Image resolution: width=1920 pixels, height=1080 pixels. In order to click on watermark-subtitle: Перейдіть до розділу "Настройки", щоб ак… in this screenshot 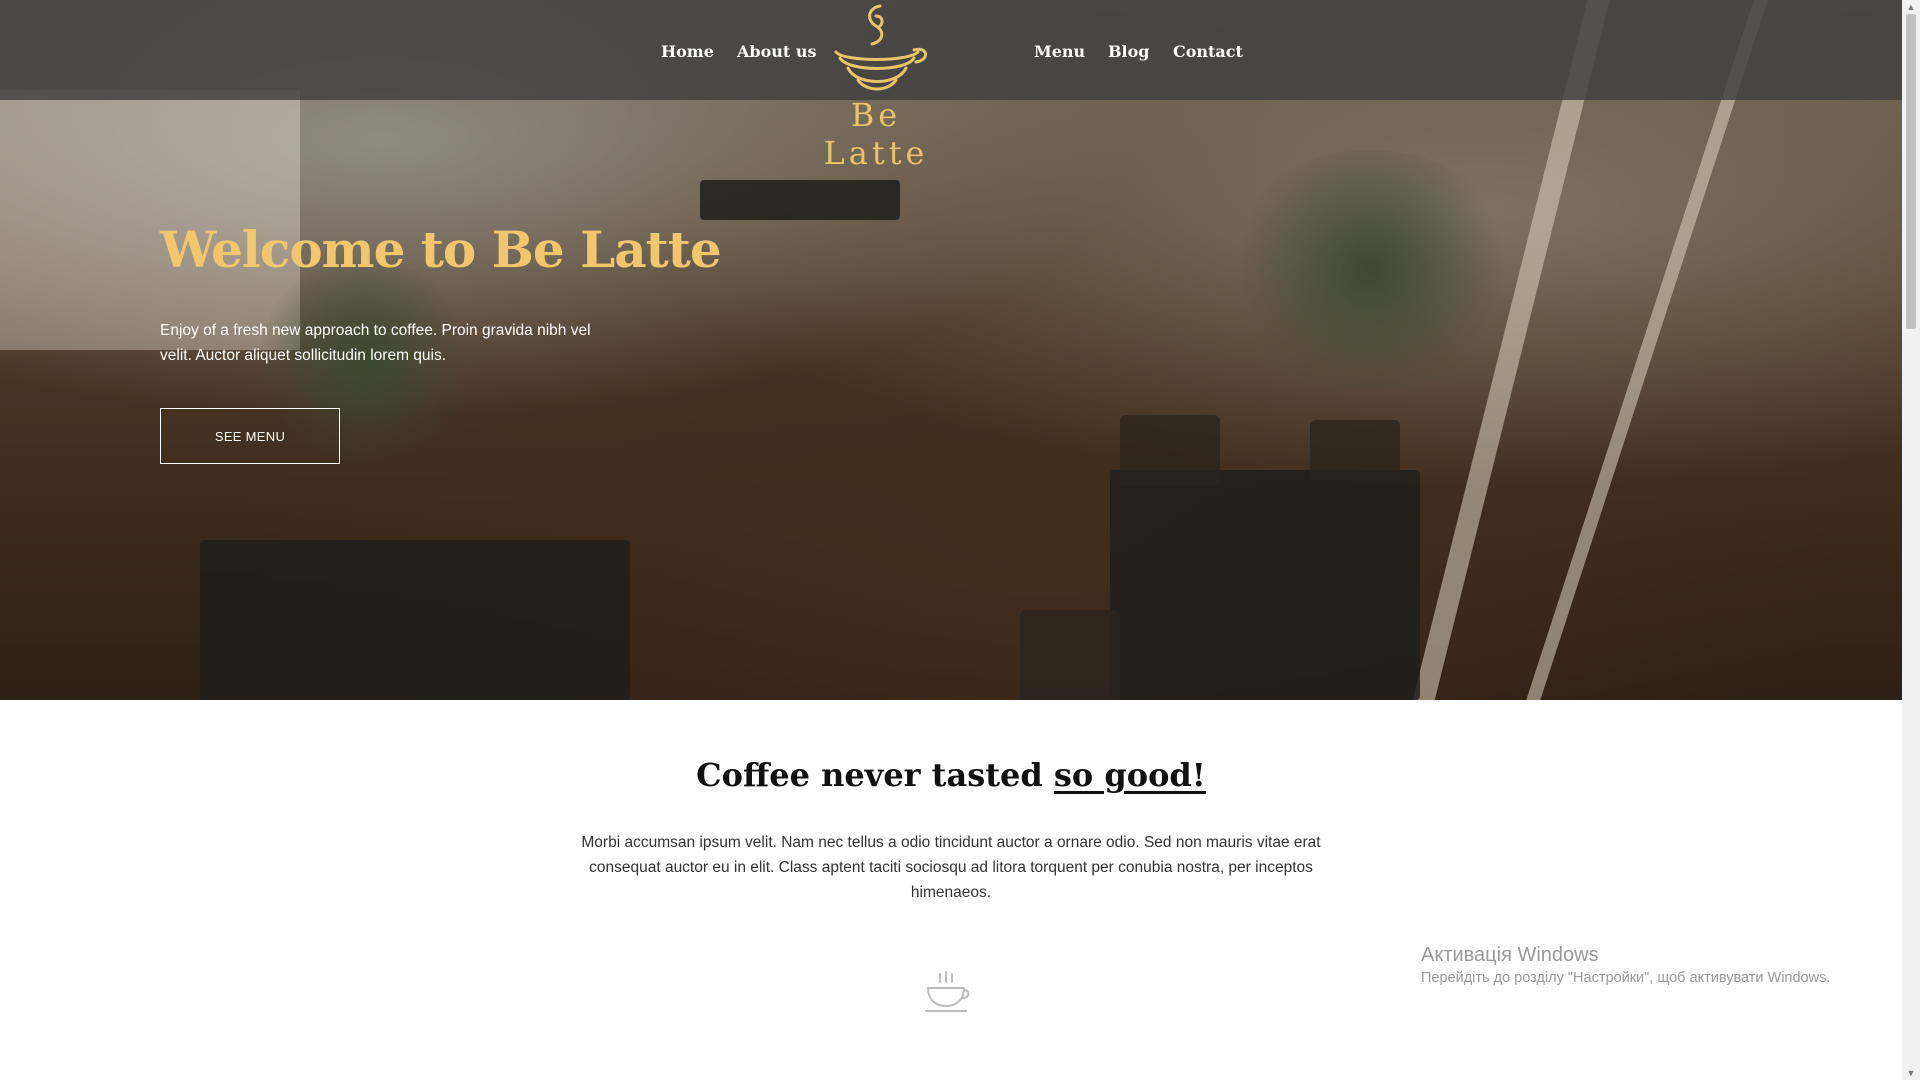, I will do `click(1626, 978)`.